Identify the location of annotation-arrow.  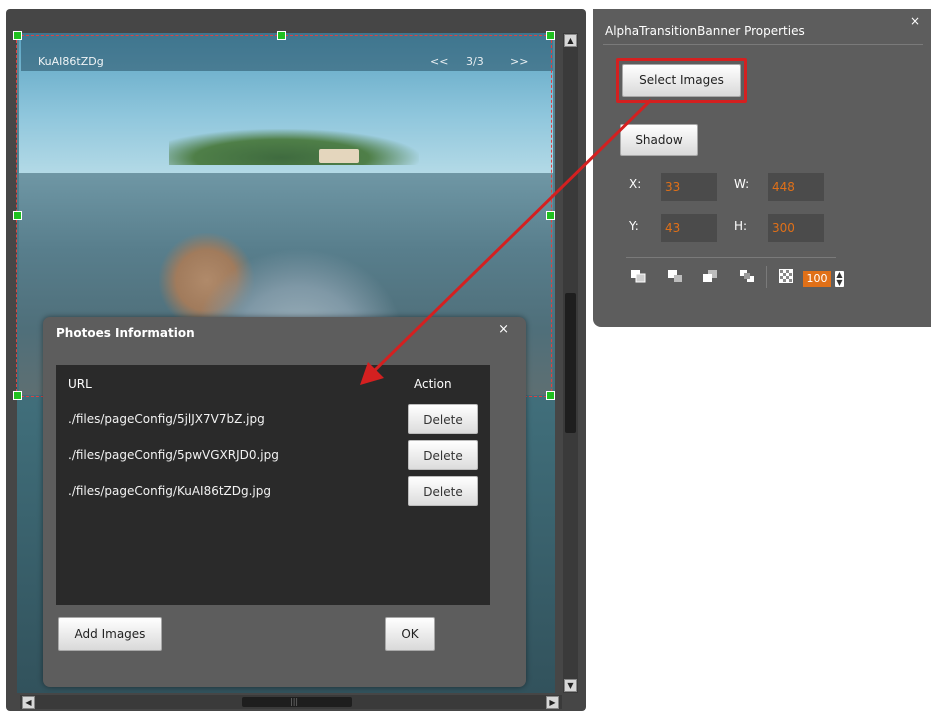
(506, 241).